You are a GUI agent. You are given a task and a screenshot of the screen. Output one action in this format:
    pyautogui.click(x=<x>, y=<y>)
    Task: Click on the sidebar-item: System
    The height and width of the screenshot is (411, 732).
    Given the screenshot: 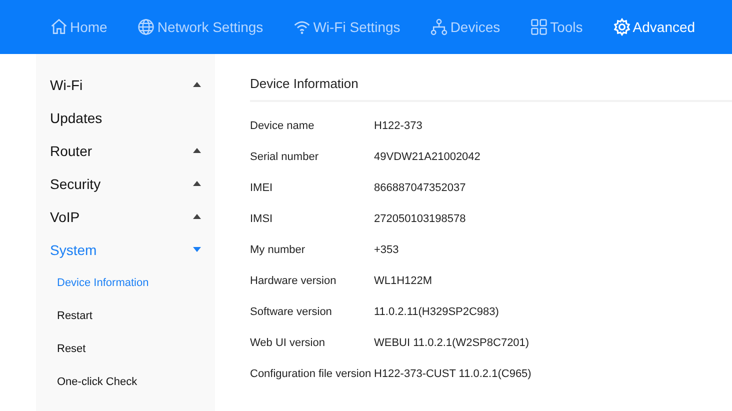 What is the action you would take?
    pyautogui.click(x=125, y=249)
    